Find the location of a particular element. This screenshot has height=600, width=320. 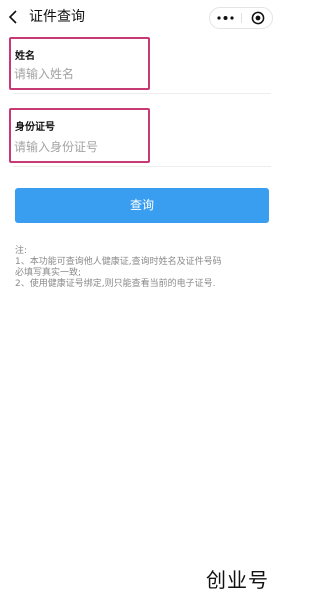

chevron-left-icon is located at coordinates (12, 17).